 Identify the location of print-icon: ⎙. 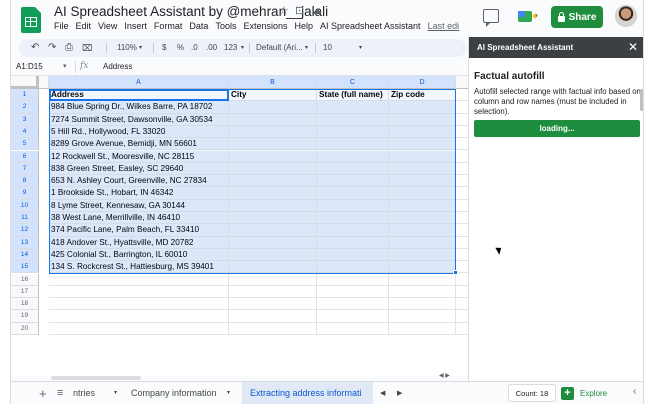
(69, 48).